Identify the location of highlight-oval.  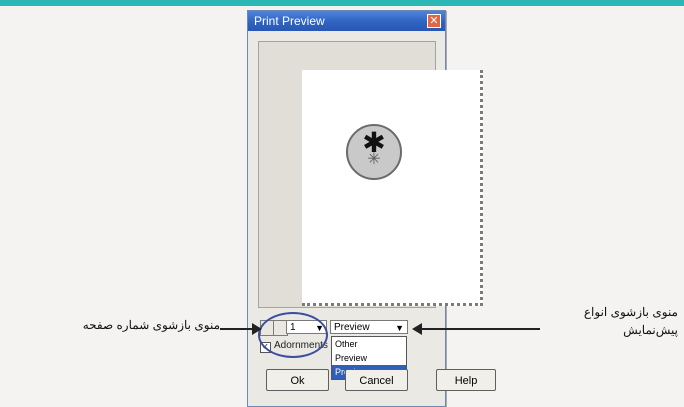
(293, 335).